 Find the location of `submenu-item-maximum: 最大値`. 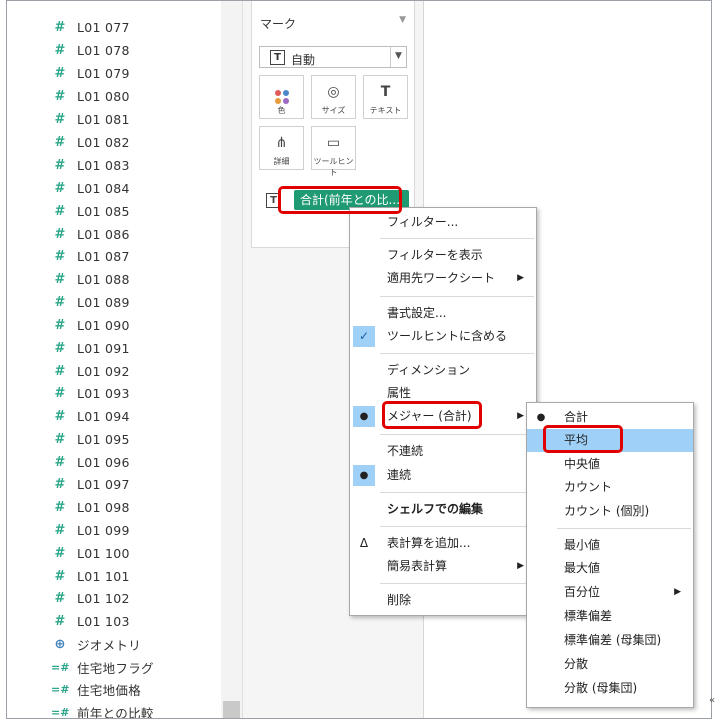

submenu-item-maximum: 最大値 is located at coordinates (610, 568).